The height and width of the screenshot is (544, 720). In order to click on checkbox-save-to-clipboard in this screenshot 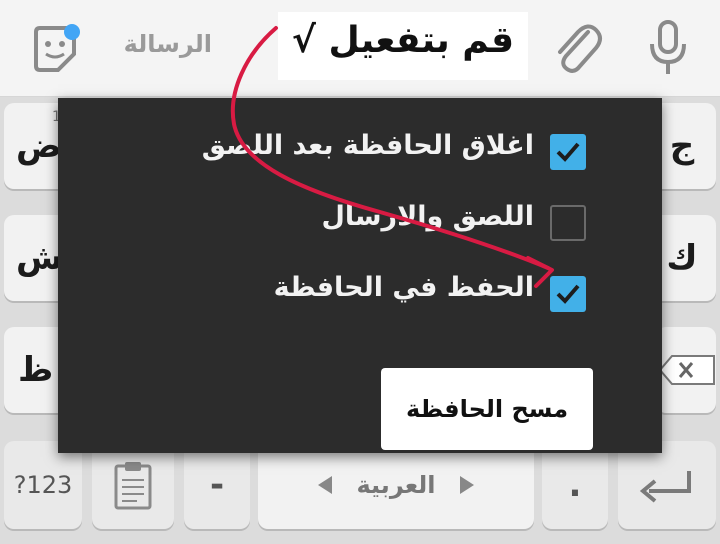, I will do `click(568, 294)`.